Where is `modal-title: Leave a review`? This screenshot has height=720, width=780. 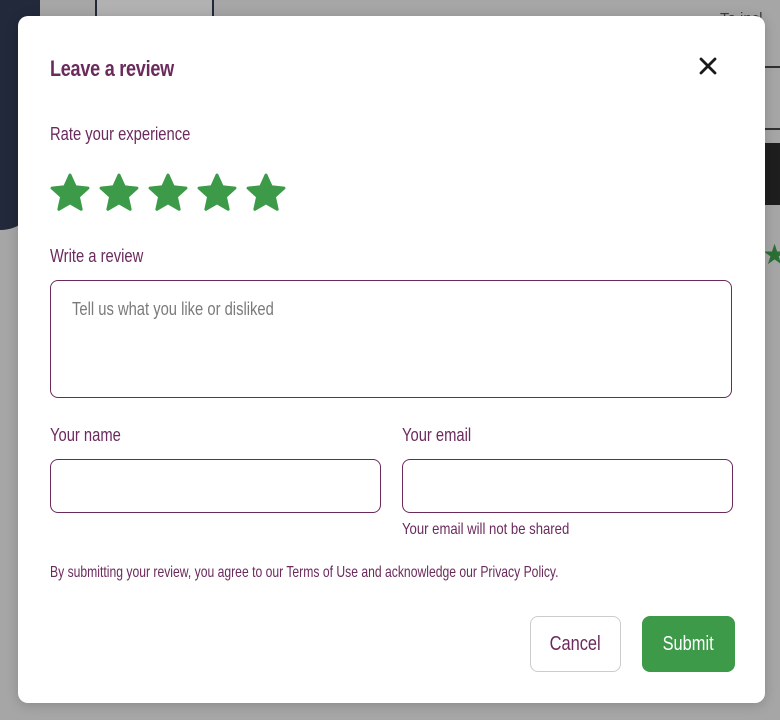 modal-title: Leave a review is located at coordinates (112, 68).